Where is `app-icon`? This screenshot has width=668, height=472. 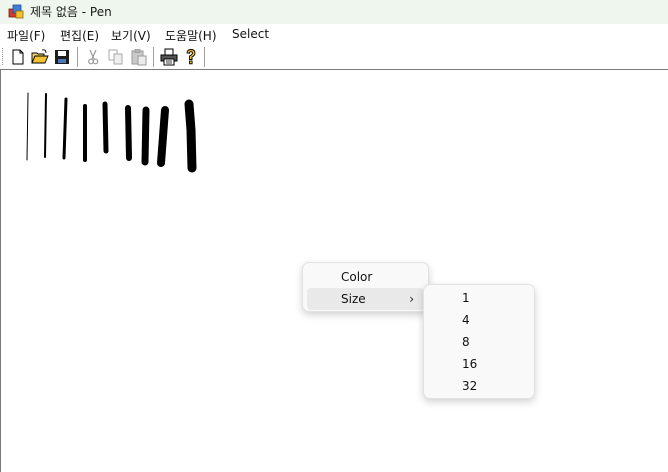
app-icon is located at coordinates (16, 11).